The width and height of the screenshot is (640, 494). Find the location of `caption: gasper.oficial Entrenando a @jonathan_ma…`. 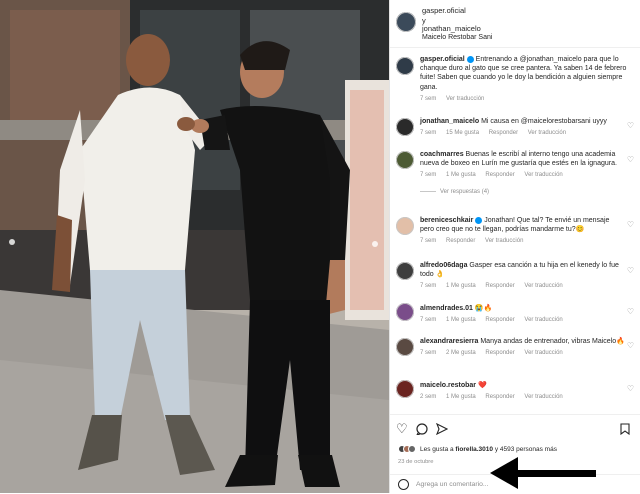

caption: gasper.oficial Entrenando a @jonathan_ma… is located at coordinates (527, 79).